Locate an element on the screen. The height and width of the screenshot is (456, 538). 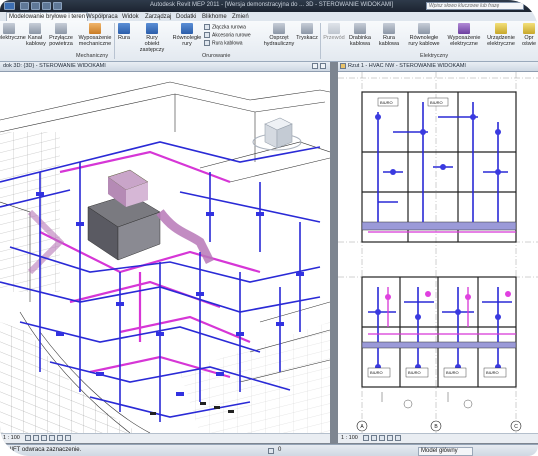
view-3d-scale: 1 : 100 is located at coordinates (10, 438).